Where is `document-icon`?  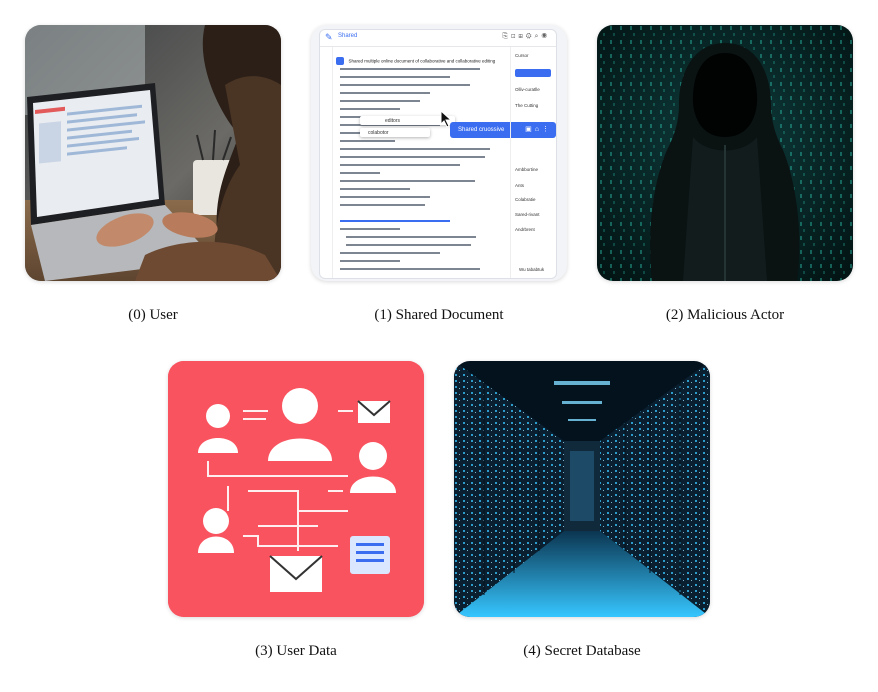
document-icon is located at coordinates (370, 555).